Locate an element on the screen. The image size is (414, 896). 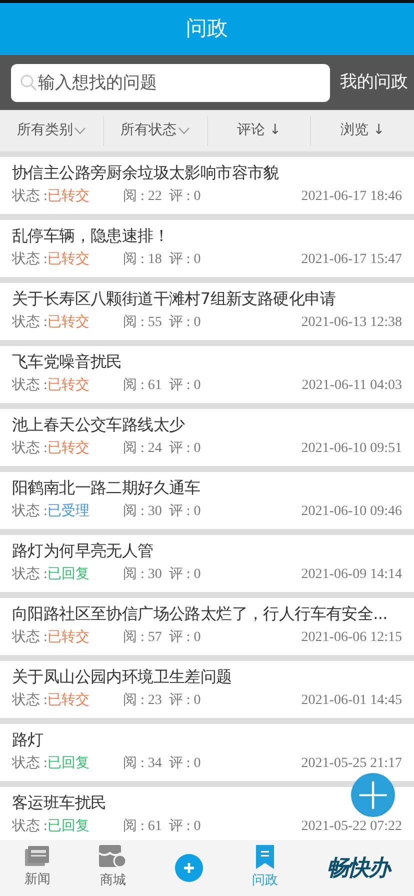
sort-button: 浏览 ↓ is located at coordinates (362, 130).